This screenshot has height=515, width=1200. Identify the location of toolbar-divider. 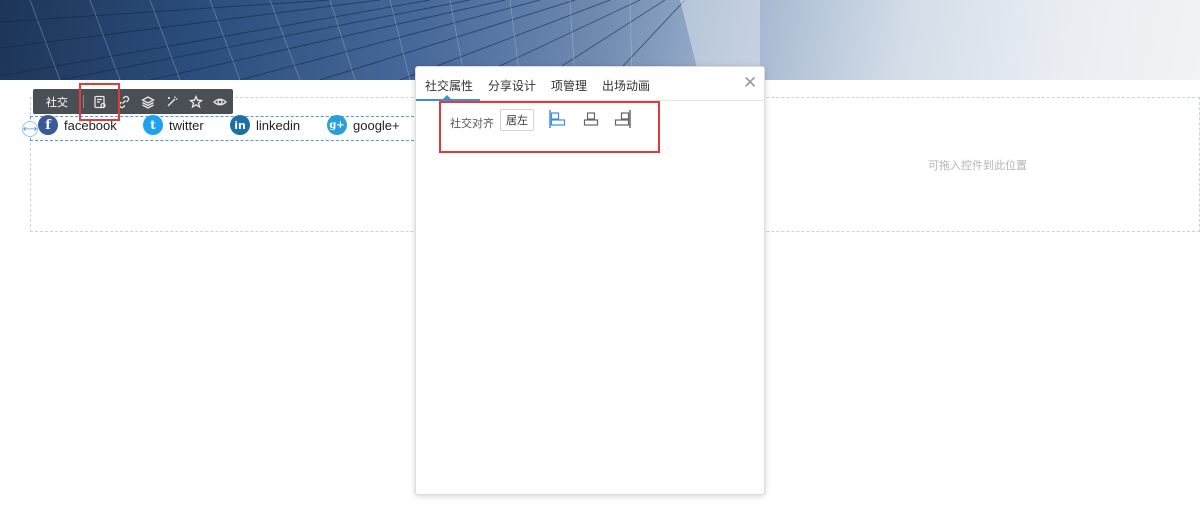
(83, 101).